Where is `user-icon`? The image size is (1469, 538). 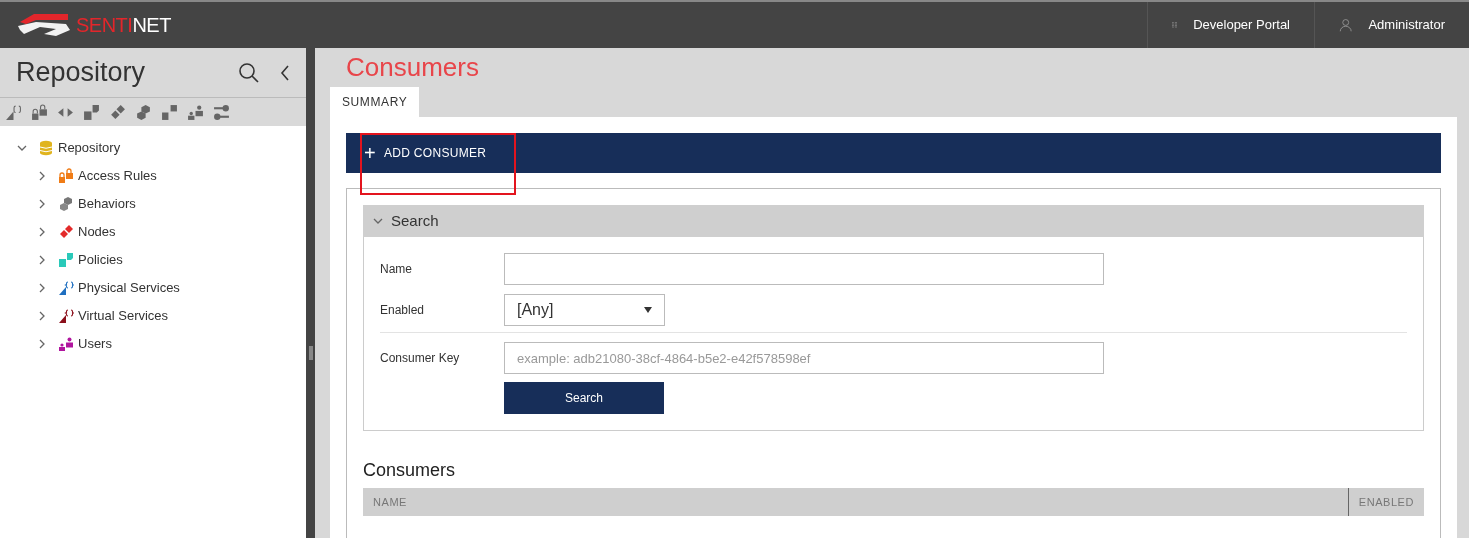 user-icon is located at coordinates (1346, 25).